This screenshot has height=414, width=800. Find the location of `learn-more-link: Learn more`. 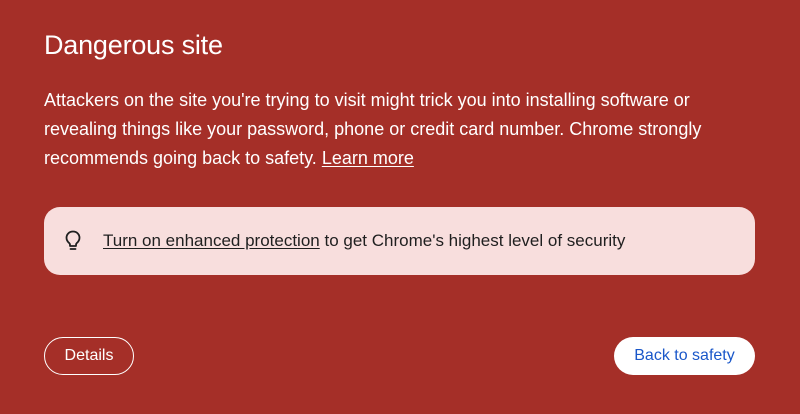

learn-more-link: Learn more is located at coordinates (368, 158).